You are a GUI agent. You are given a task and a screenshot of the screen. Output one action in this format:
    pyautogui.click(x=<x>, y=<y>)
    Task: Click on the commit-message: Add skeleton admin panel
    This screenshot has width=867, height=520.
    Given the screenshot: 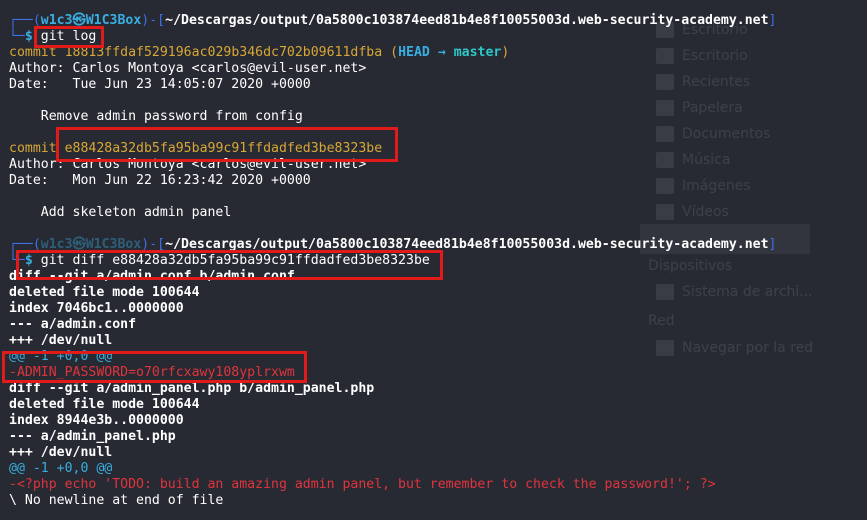 What is the action you would take?
    pyautogui.click(x=120, y=212)
    